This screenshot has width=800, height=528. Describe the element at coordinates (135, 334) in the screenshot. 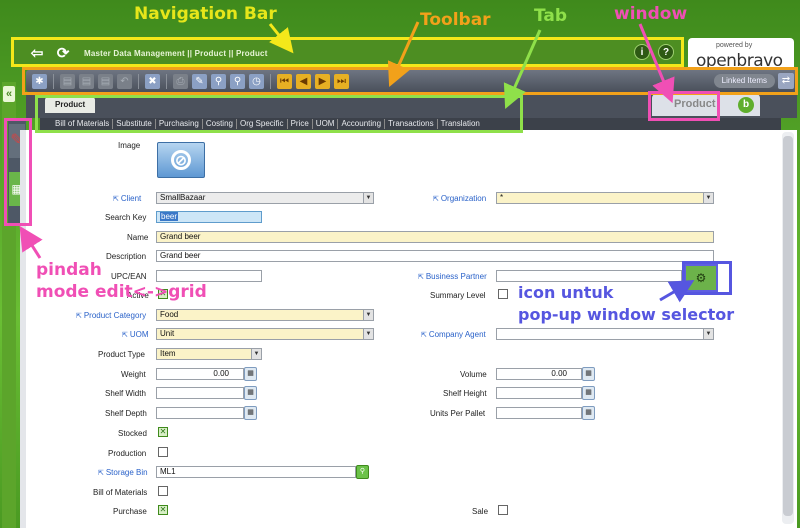

I see `uom-label: UOM` at that location.